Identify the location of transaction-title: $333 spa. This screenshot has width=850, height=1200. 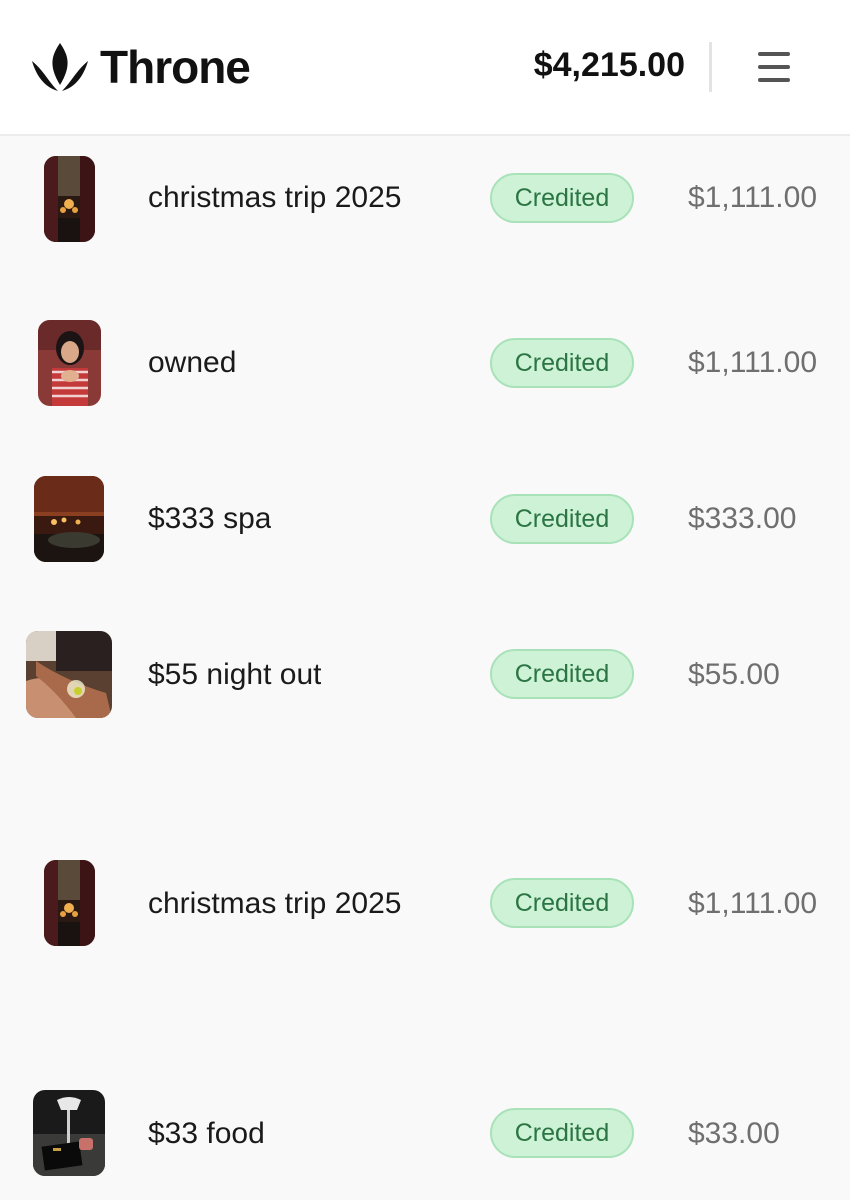
(210, 518).